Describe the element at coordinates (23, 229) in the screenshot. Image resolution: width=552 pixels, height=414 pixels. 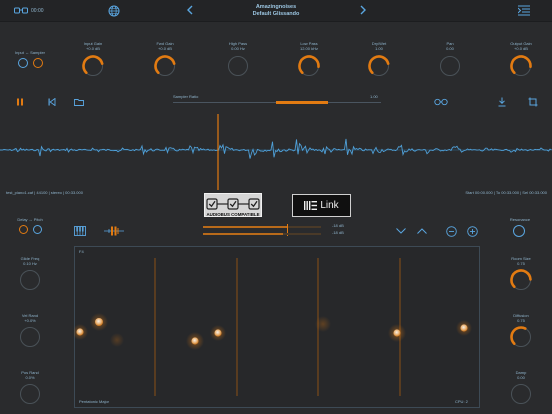
I see `delay-toggle` at that location.